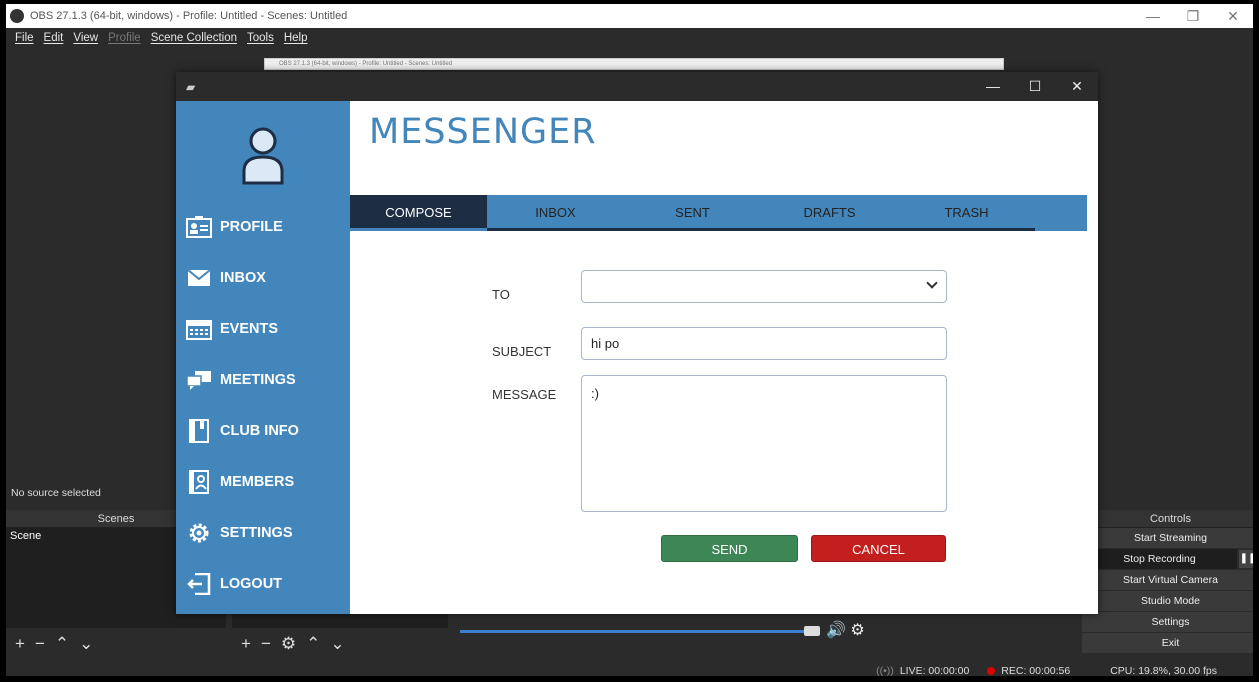 This screenshot has height=682, width=1259. What do you see at coordinates (418, 213) in the screenshot?
I see `tab-compose: COMPOSE` at bounding box center [418, 213].